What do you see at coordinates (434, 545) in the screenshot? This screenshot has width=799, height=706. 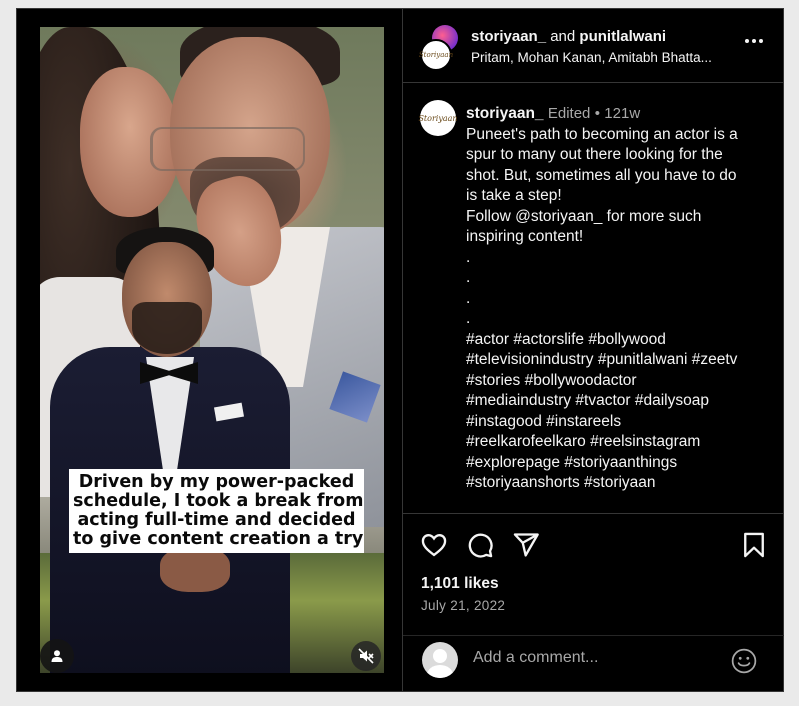 I see `heart-icon` at bounding box center [434, 545].